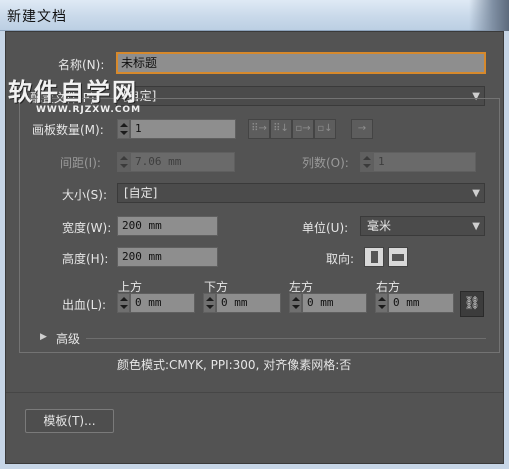  What do you see at coordinates (334, 303) in the screenshot?
I see `bleed-left-input: 0 mm` at bounding box center [334, 303].